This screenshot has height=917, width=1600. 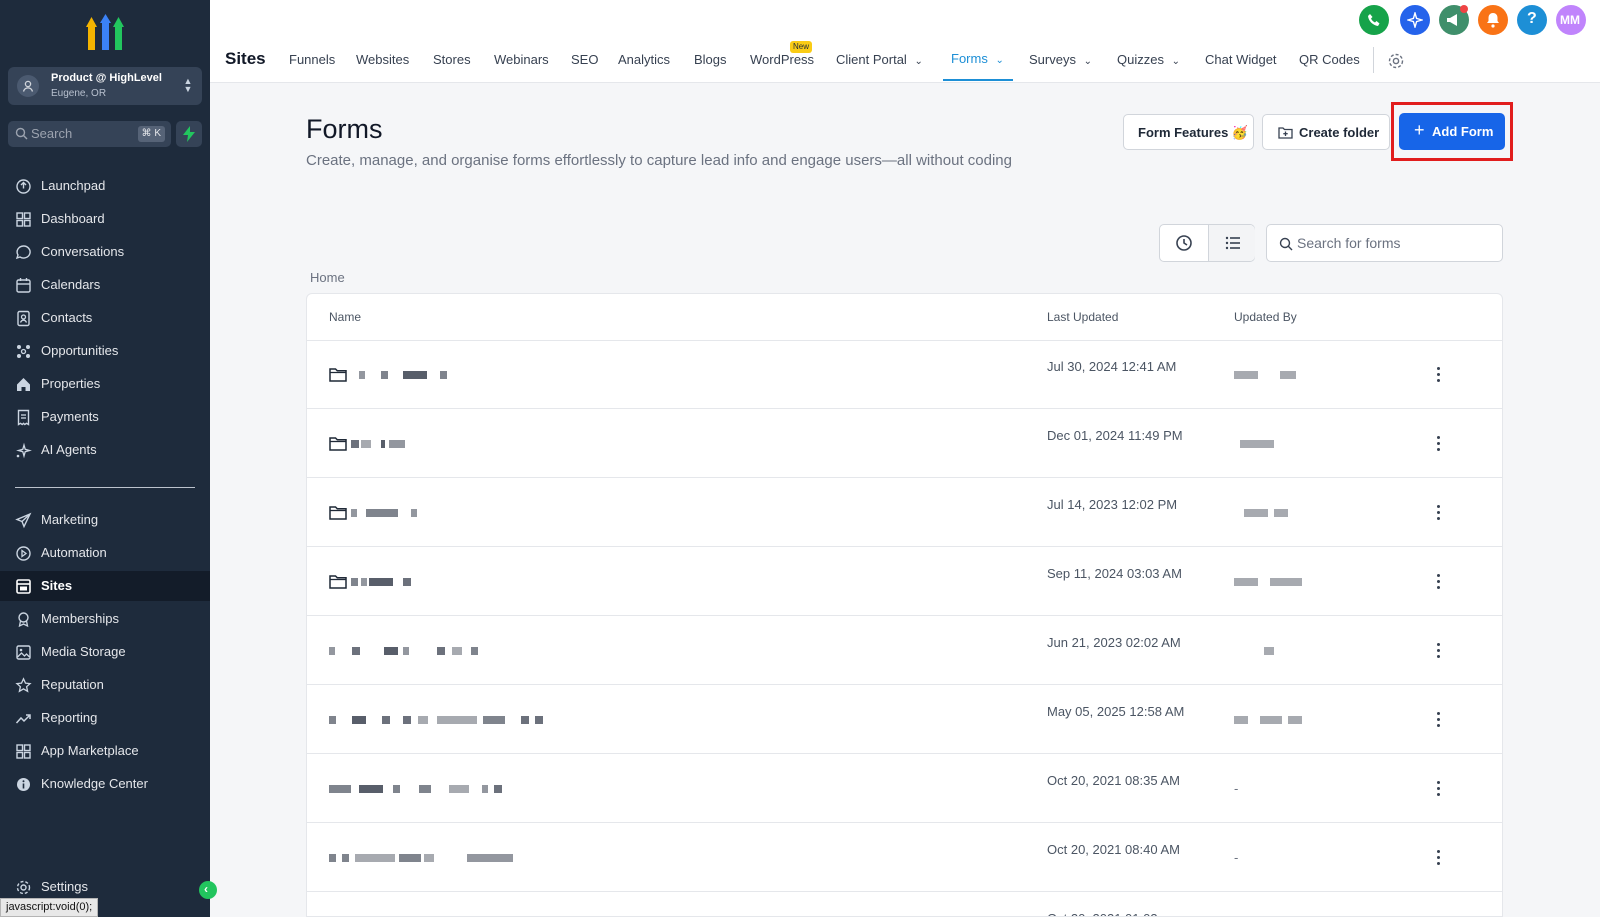 I want to click on sidebar-item-label: Opportunities, so click(x=80, y=350).